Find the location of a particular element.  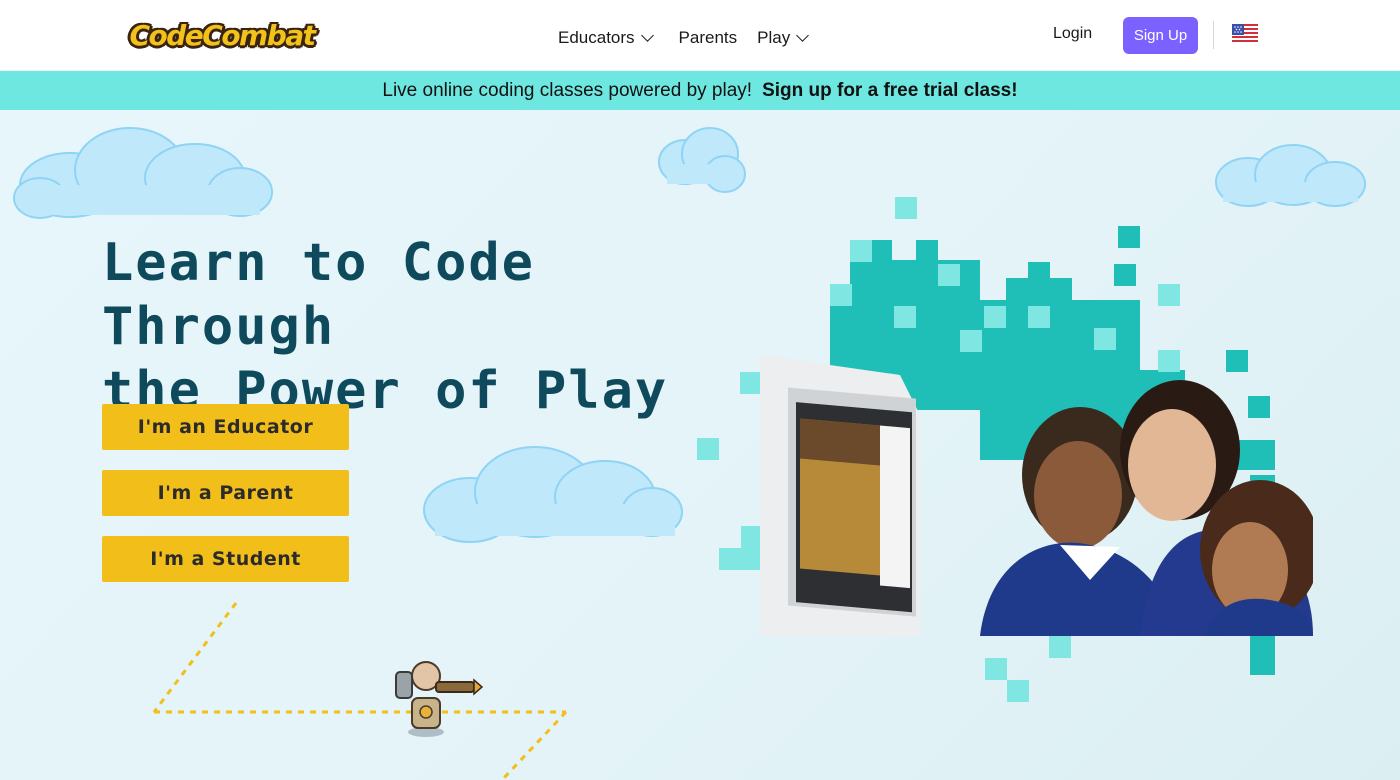

nav-parents-label: Parents is located at coordinates (708, 37).